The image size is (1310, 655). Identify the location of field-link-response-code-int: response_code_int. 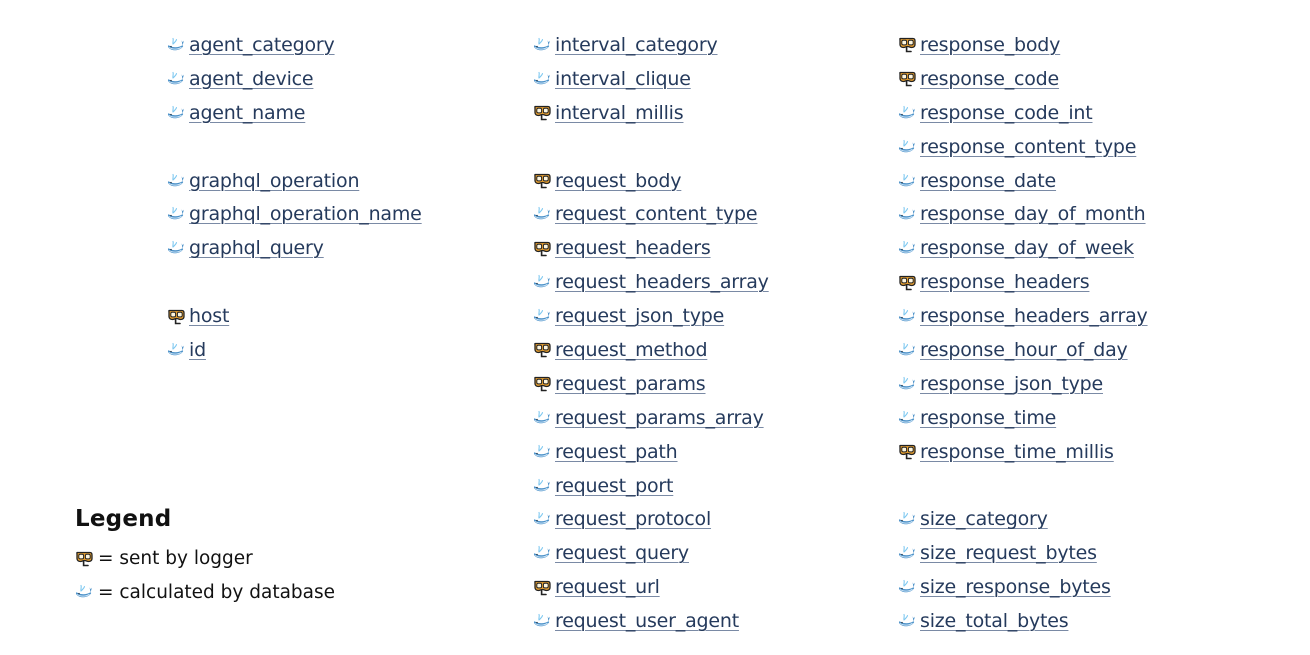
(1006, 113).